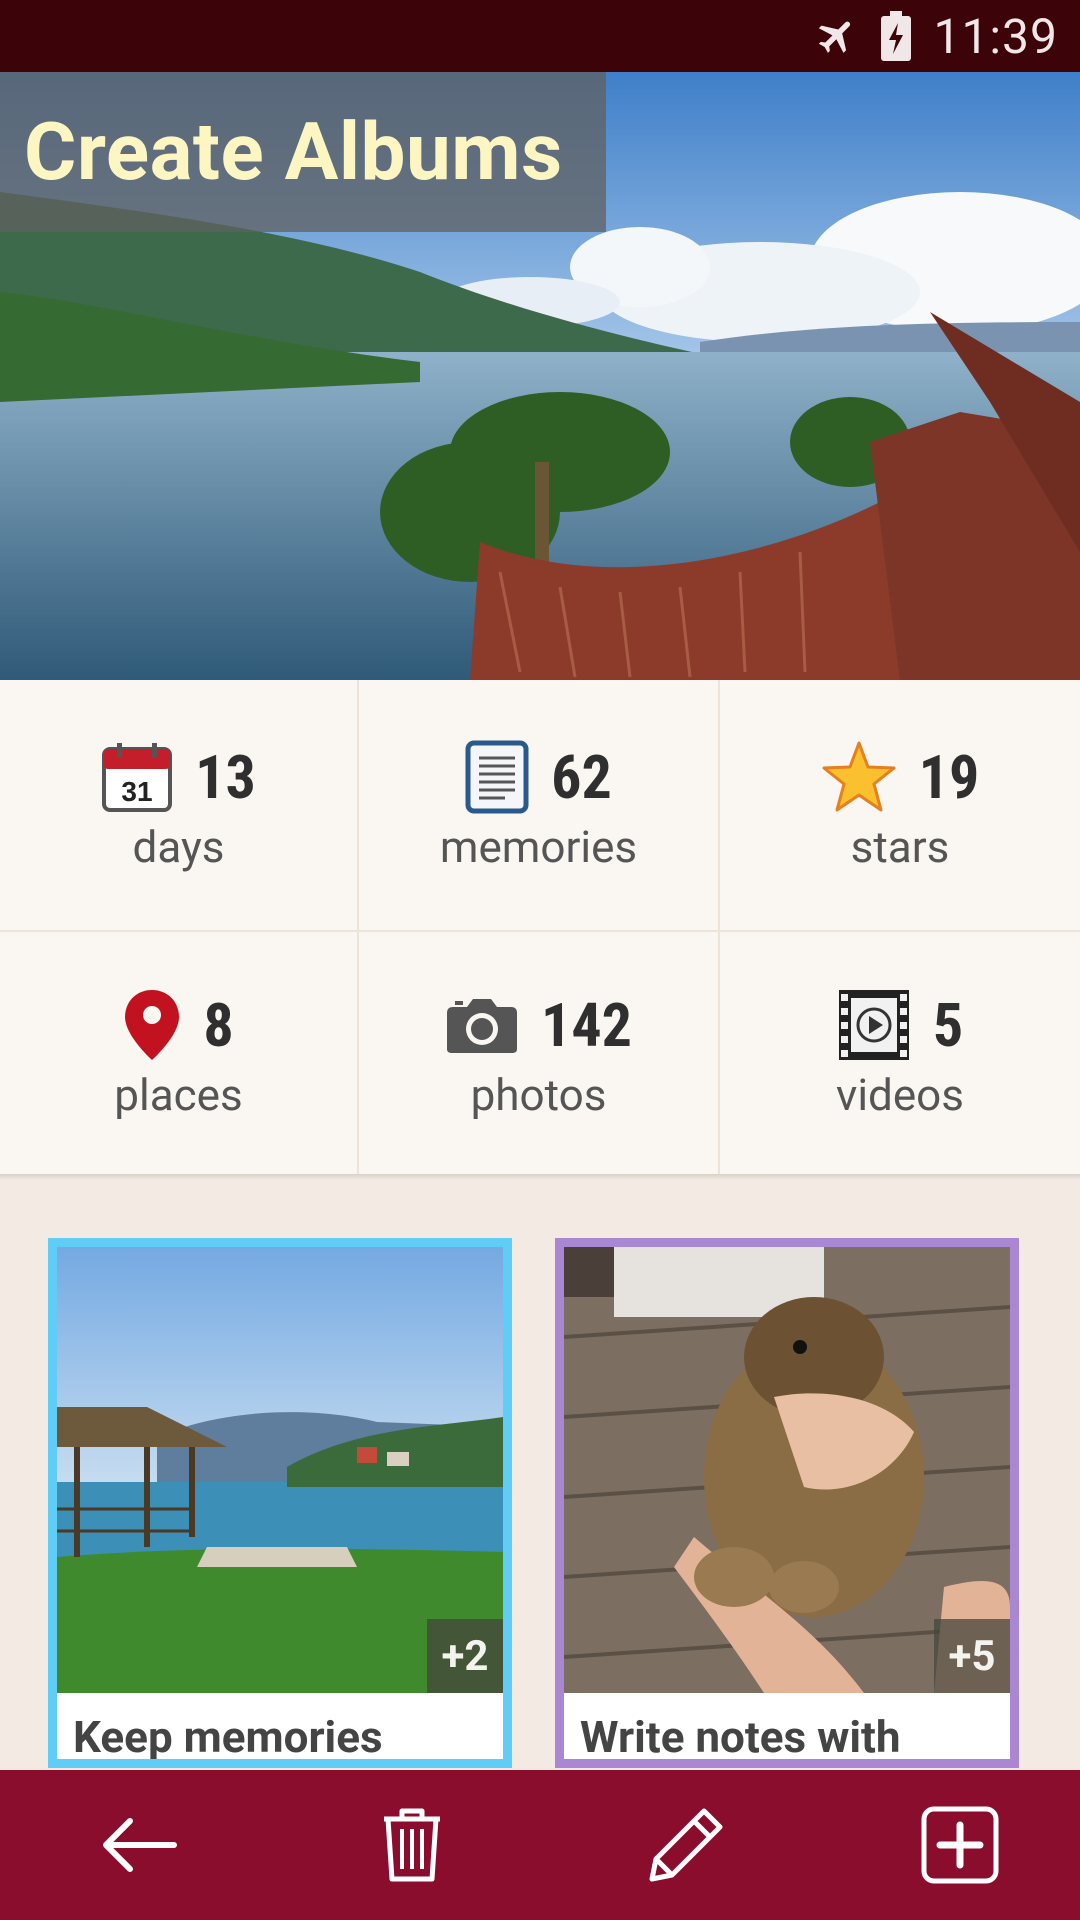  I want to click on stat-videos: 5 videos, so click(900, 1053).